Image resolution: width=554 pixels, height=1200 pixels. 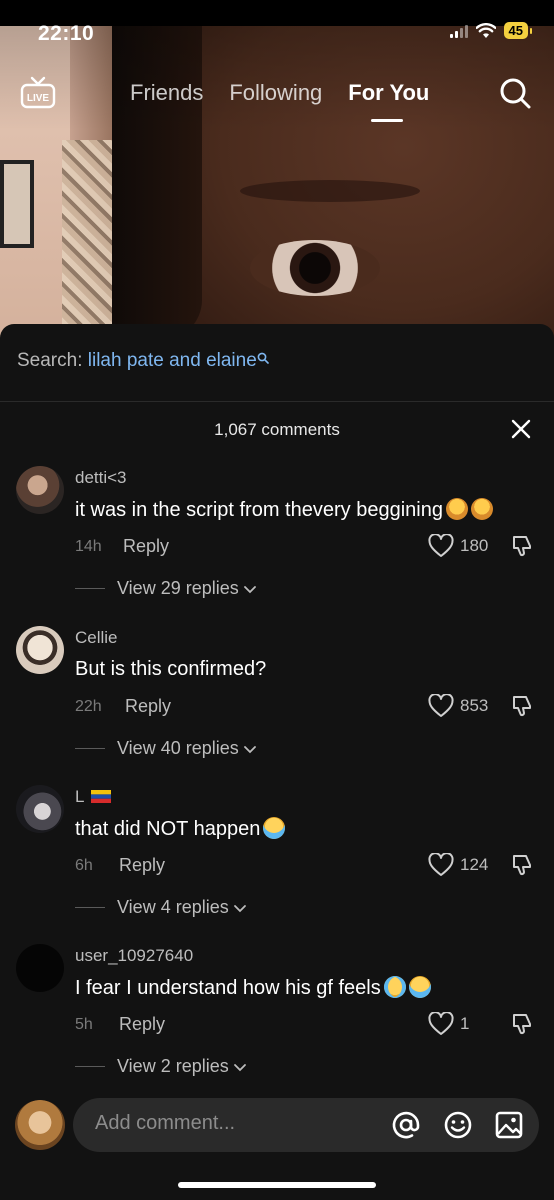 I want to click on comment-text-body: But is this confirmed?, so click(x=171, y=669).